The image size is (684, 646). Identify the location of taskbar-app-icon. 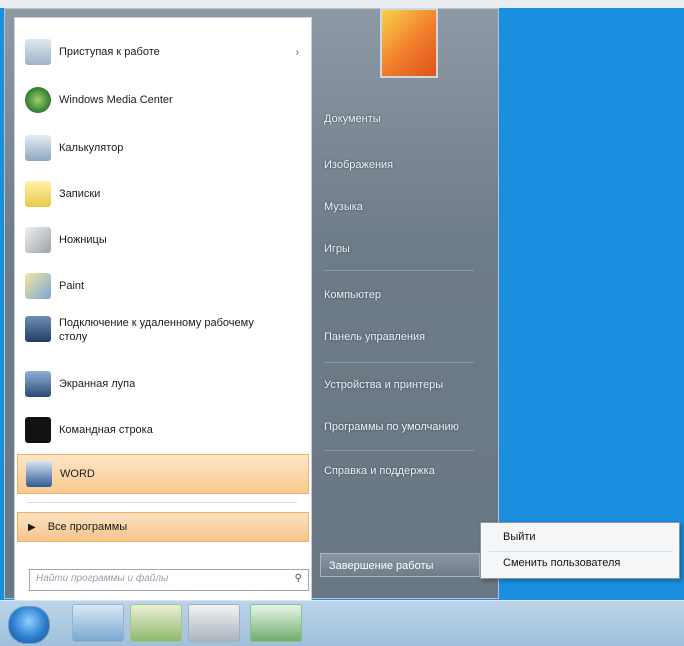
(276, 623).